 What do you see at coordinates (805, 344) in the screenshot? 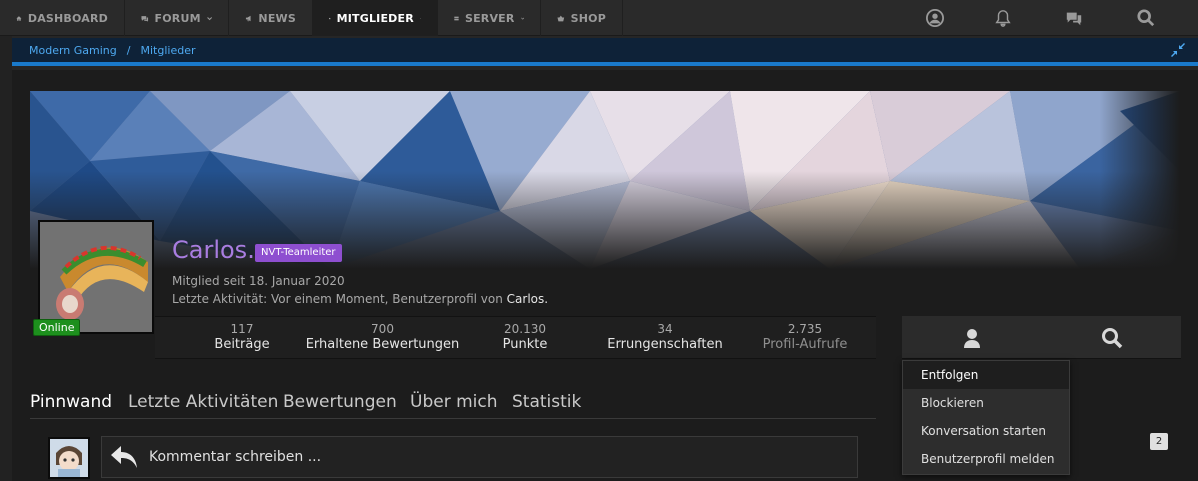
I see `stat-label: Profil-Aufrufe` at bounding box center [805, 344].